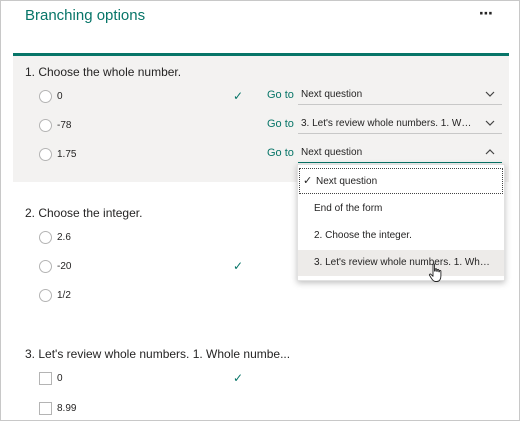 The width and height of the screenshot is (520, 421). I want to click on dropdown-item-label: Next question, so click(347, 181).